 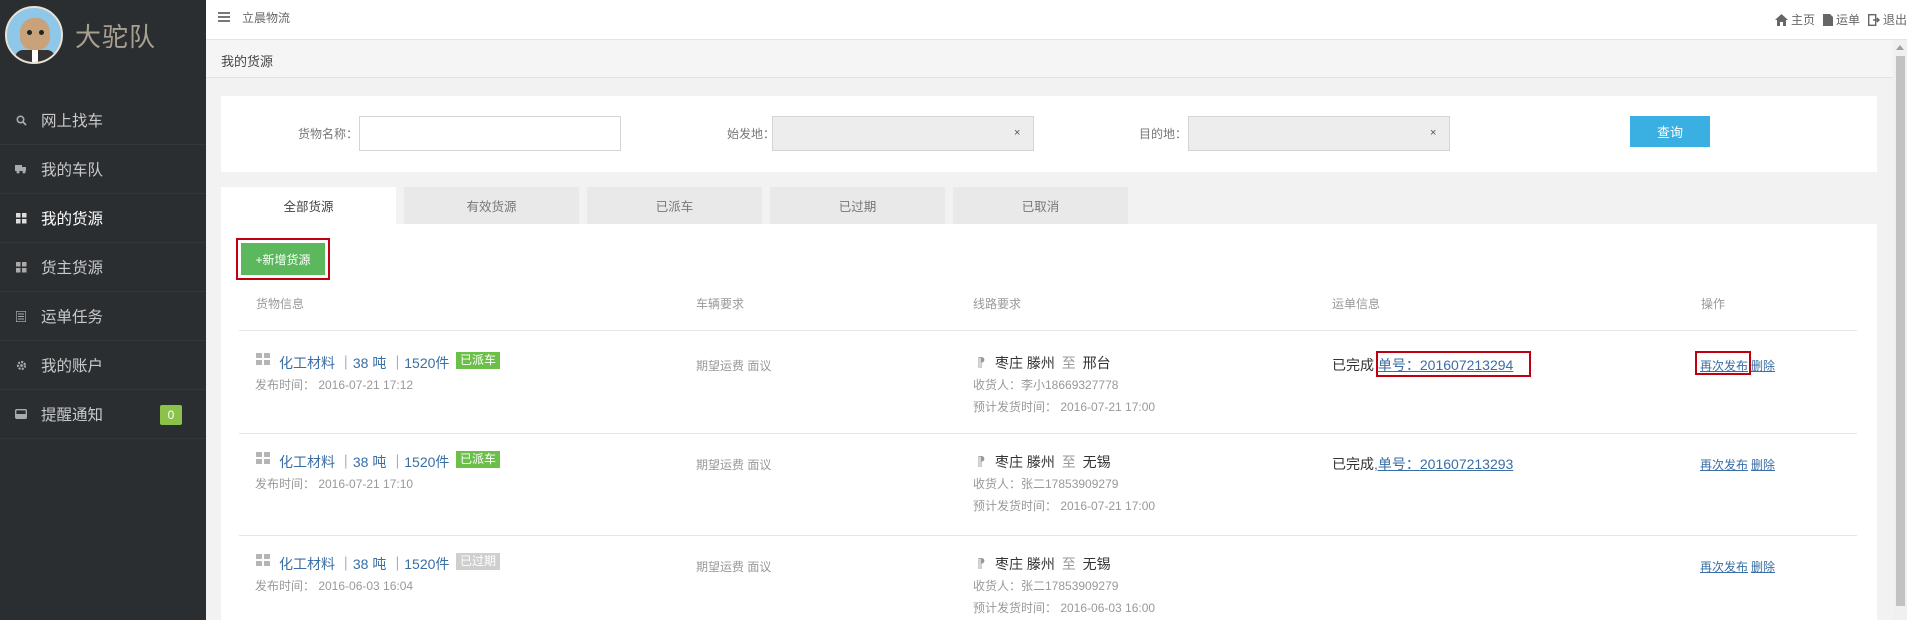 I want to click on cargo-tabs: 全部货源 有效货源 已派车 已过期 已取消, so click(x=674, y=205).